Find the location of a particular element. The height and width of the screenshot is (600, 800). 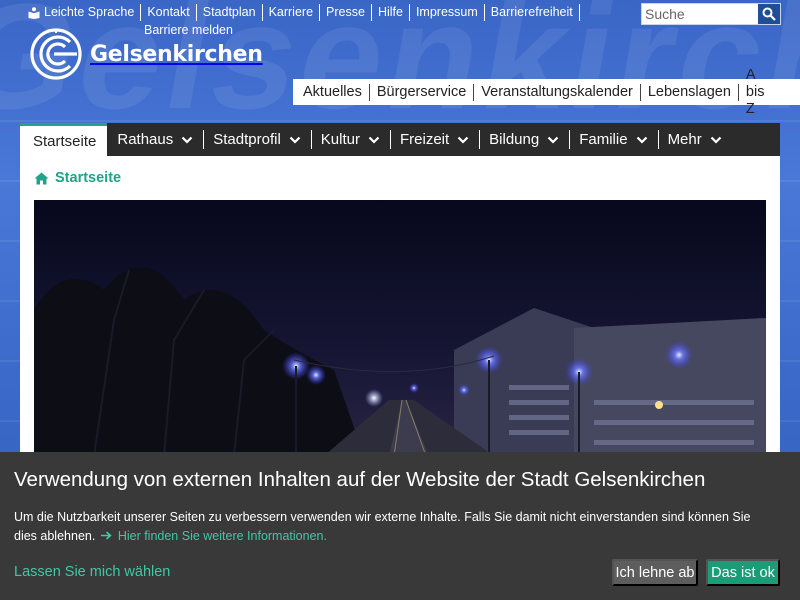

logo-text: Gelsenkirchen is located at coordinates (176, 54).